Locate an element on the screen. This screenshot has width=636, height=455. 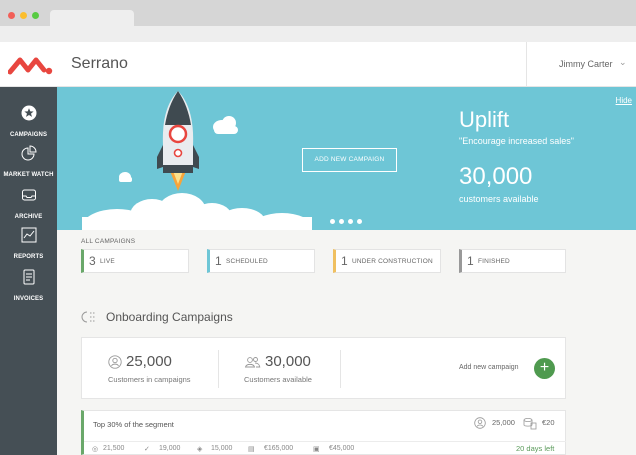
status-count: 3 is located at coordinates (92, 261).